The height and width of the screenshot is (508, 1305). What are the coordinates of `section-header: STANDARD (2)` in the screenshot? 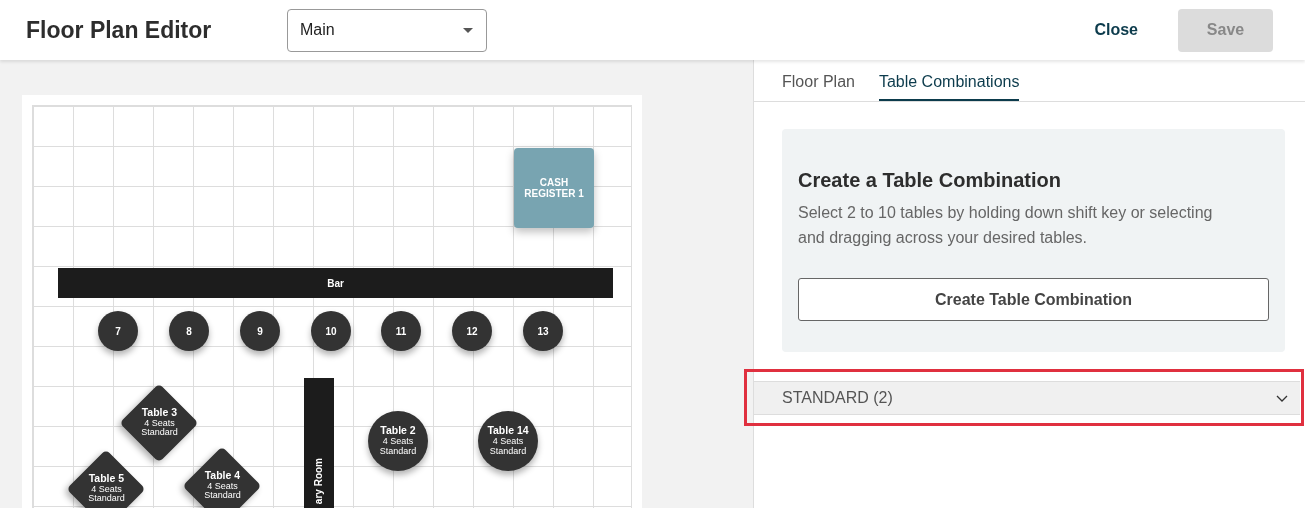 It's located at (1027, 398).